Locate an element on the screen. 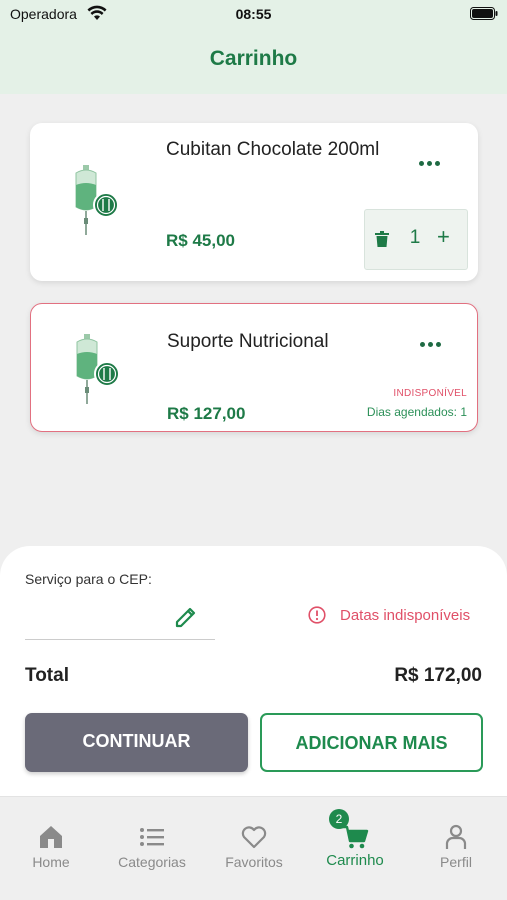 The image size is (507, 900). tab-home: Home is located at coordinates (51, 847).